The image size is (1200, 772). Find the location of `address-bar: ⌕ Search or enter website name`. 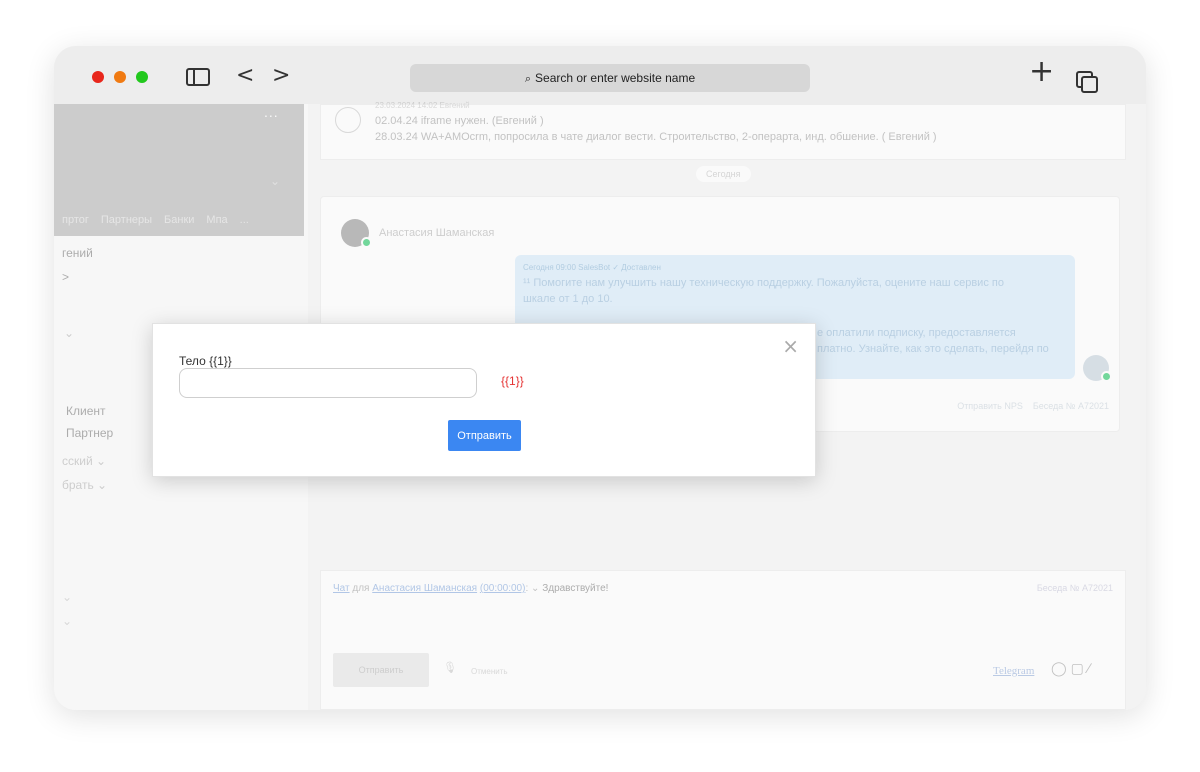

address-bar: ⌕ Search or enter website name is located at coordinates (610, 78).